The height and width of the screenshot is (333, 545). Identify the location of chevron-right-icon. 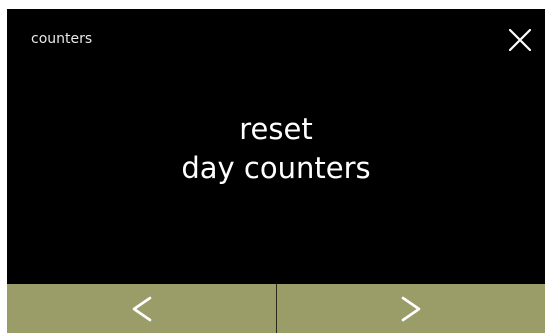
(411, 308).